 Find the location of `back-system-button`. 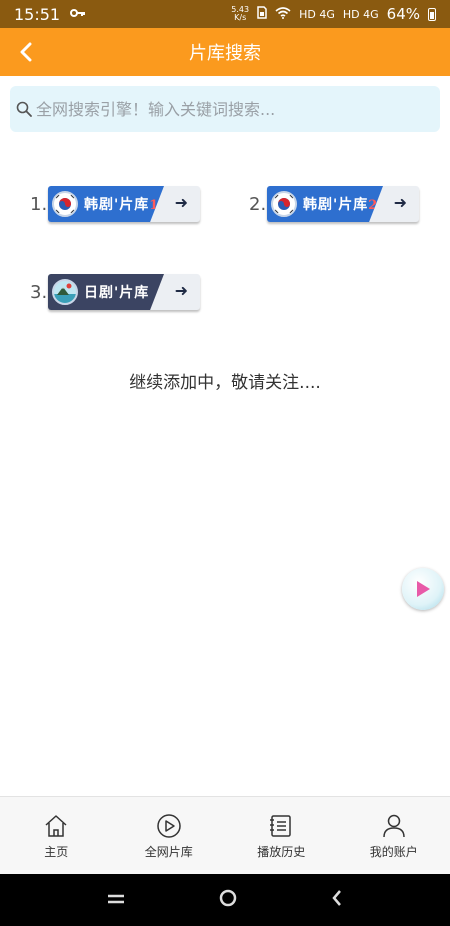

back-system-button is located at coordinates (337, 900).